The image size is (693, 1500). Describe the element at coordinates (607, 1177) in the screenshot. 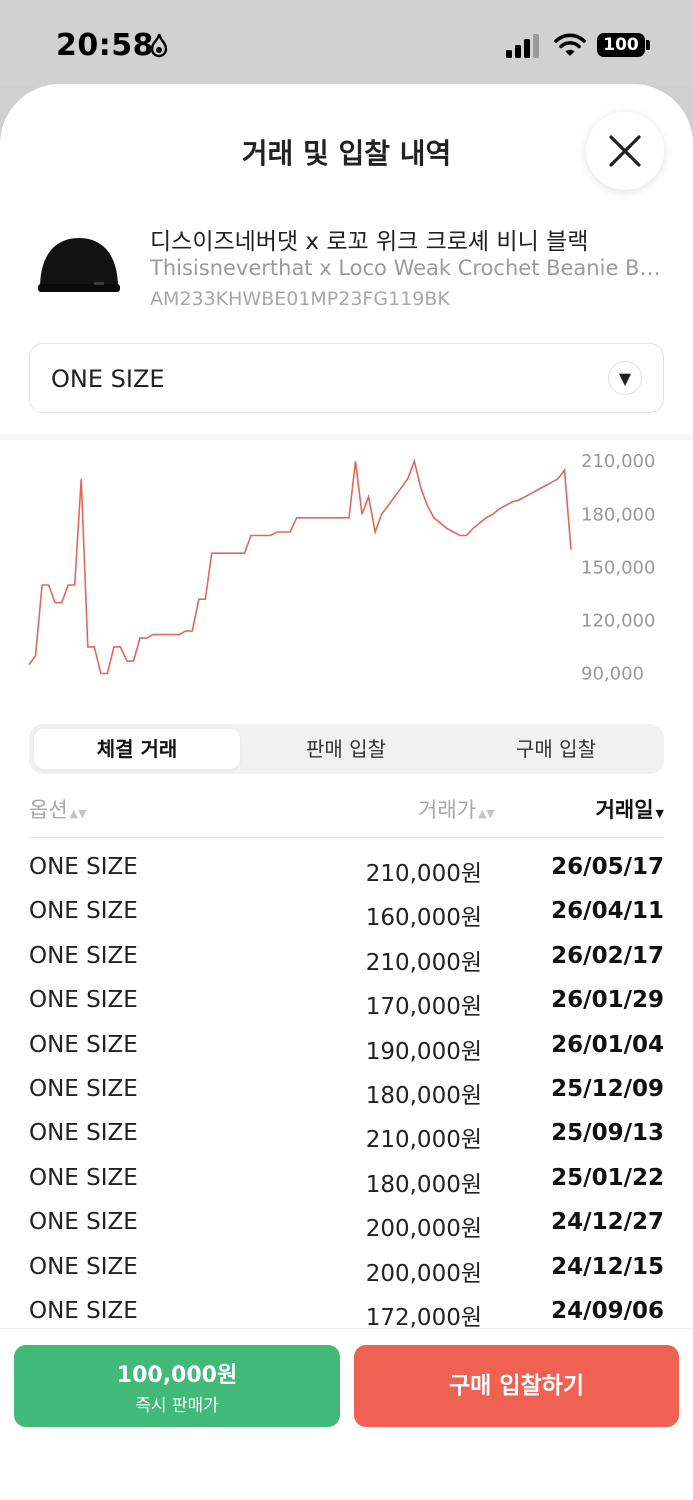

I see `cell-date: 25/01/22` at that location.